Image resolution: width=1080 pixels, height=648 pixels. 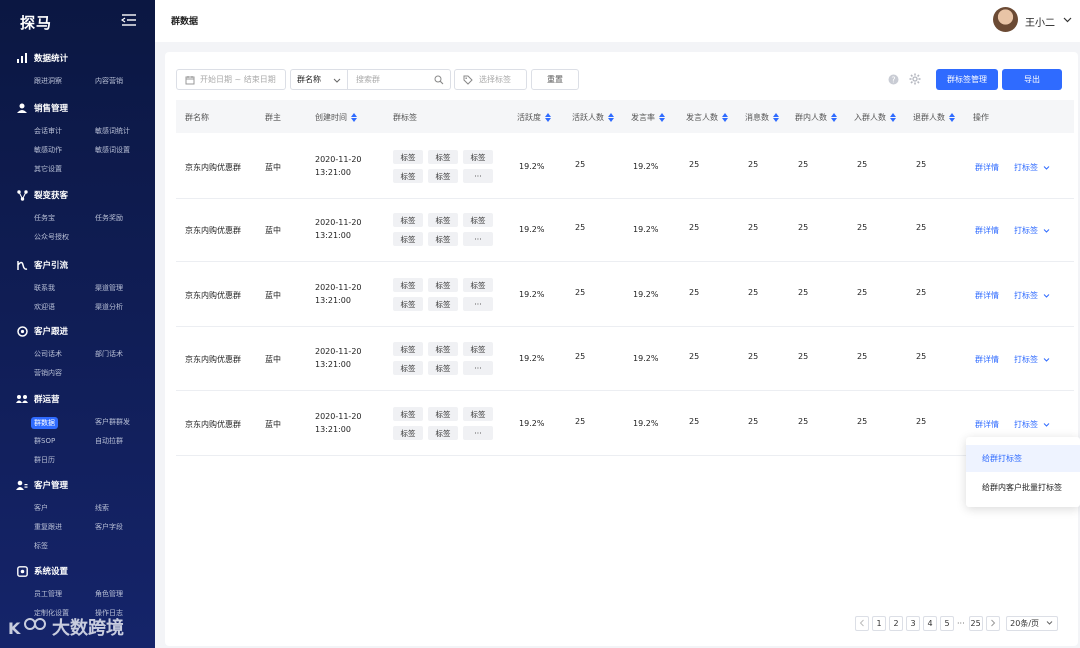 I want to click on sidebar-item: 重复跟进, so click(x=48, y=527).